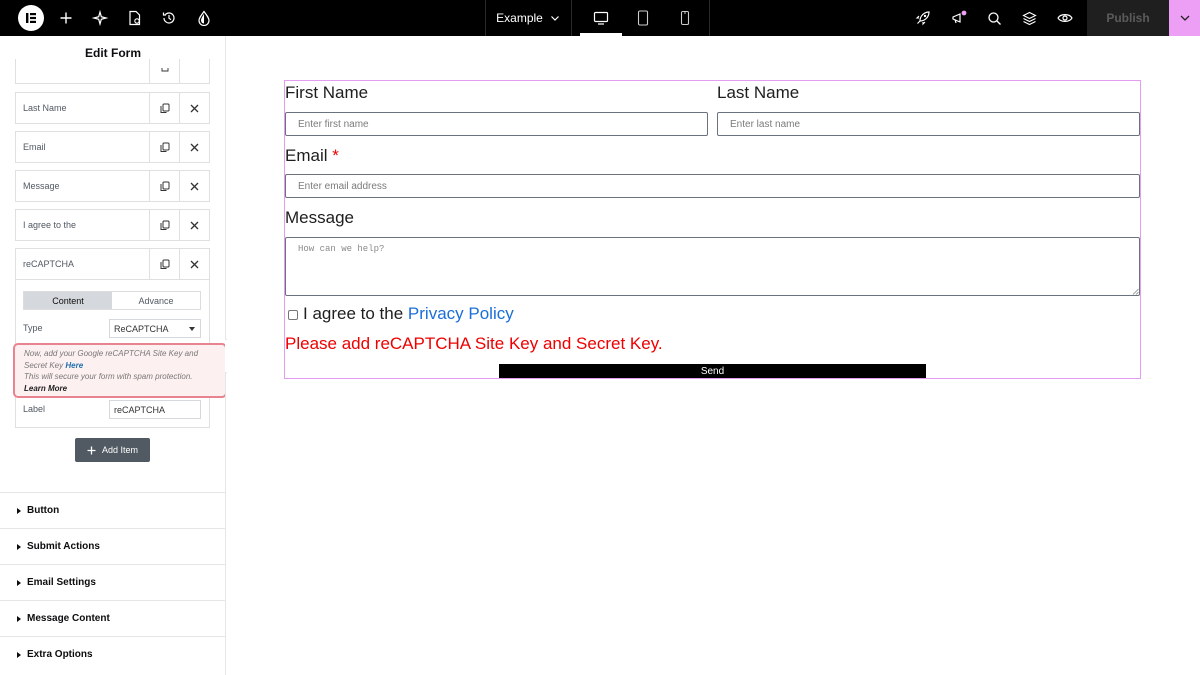  I want to click on repeater-item-hidden, so click(112, 71).